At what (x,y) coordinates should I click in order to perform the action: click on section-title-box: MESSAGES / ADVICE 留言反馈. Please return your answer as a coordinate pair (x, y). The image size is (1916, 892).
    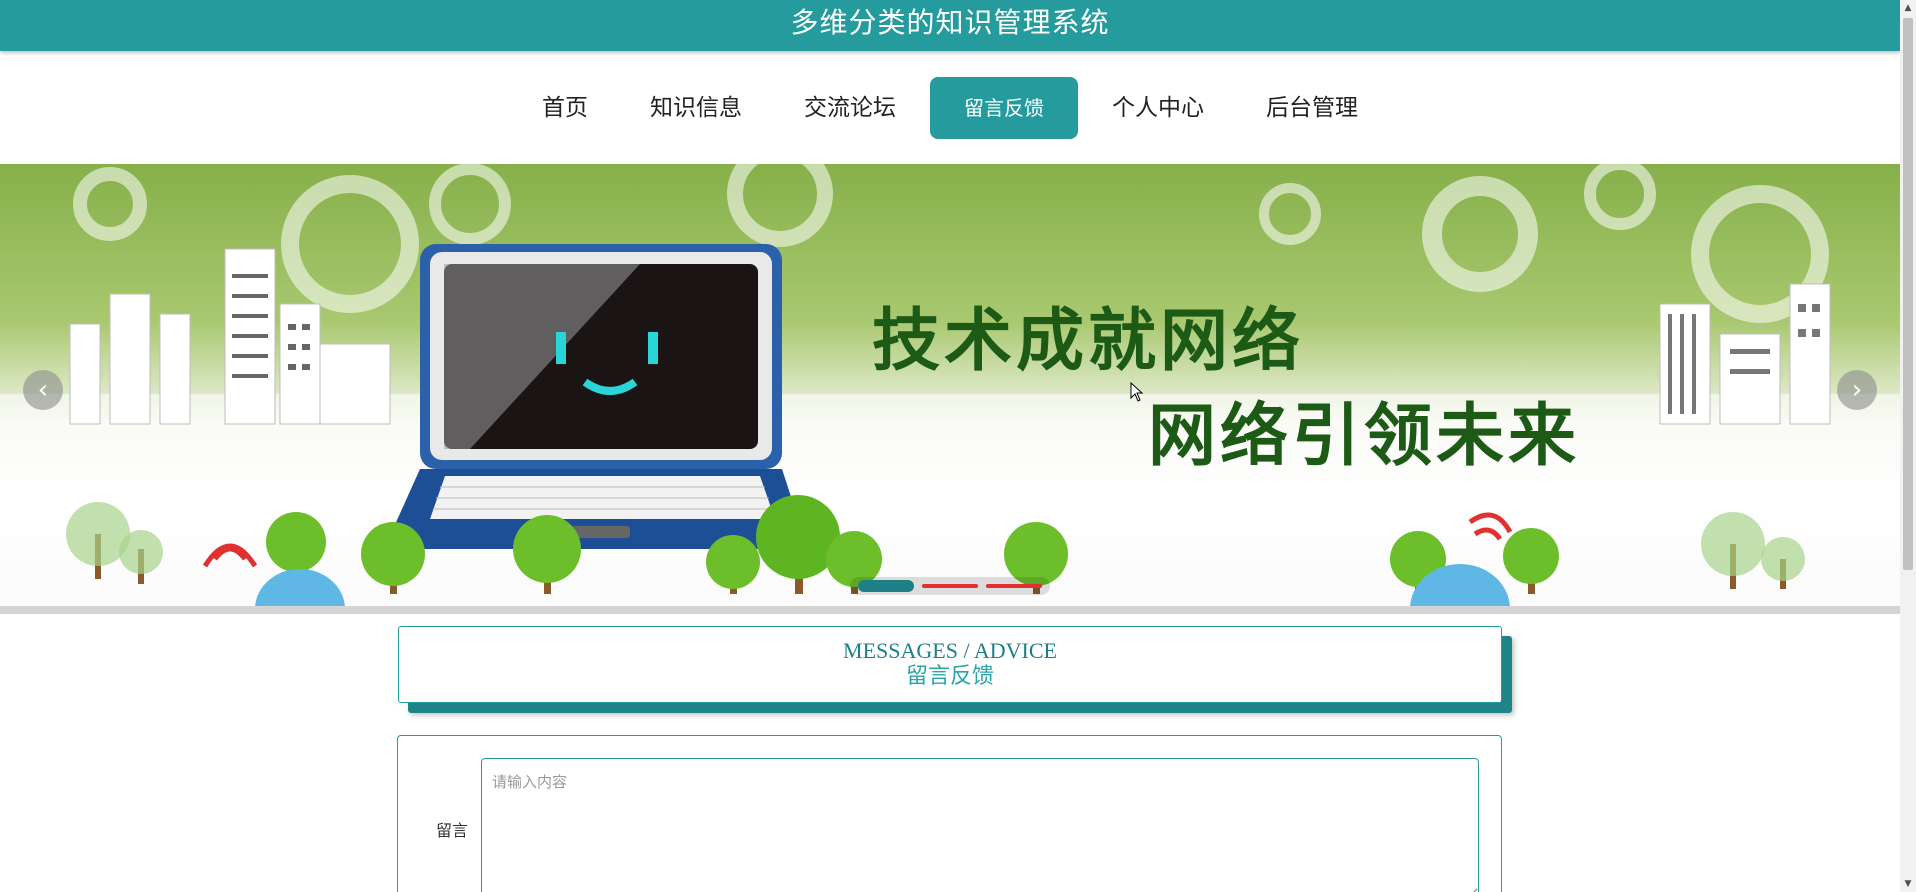
    Looking at the image, I should click on (950, 664).